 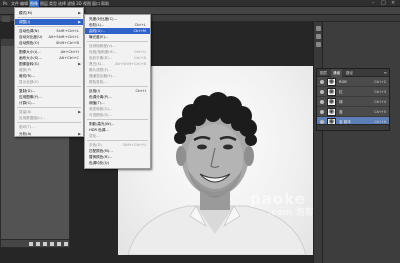 What do you see at coordinates (323, 73) in the screenshot?
I see `tab-layers: 图层` at bounding box center [323, 73].